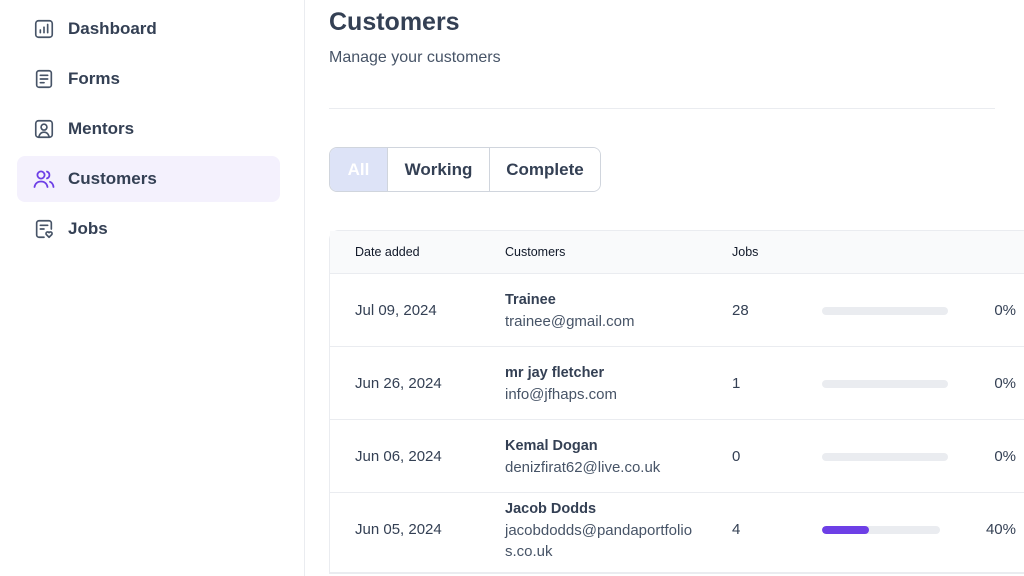 The height and width of the screenshot is (576, 1024). What do you see at coordinates (570, 321) in the screenshot?
I see `customer-email: trainee@gmail.com` at bounding box center [570, 321].